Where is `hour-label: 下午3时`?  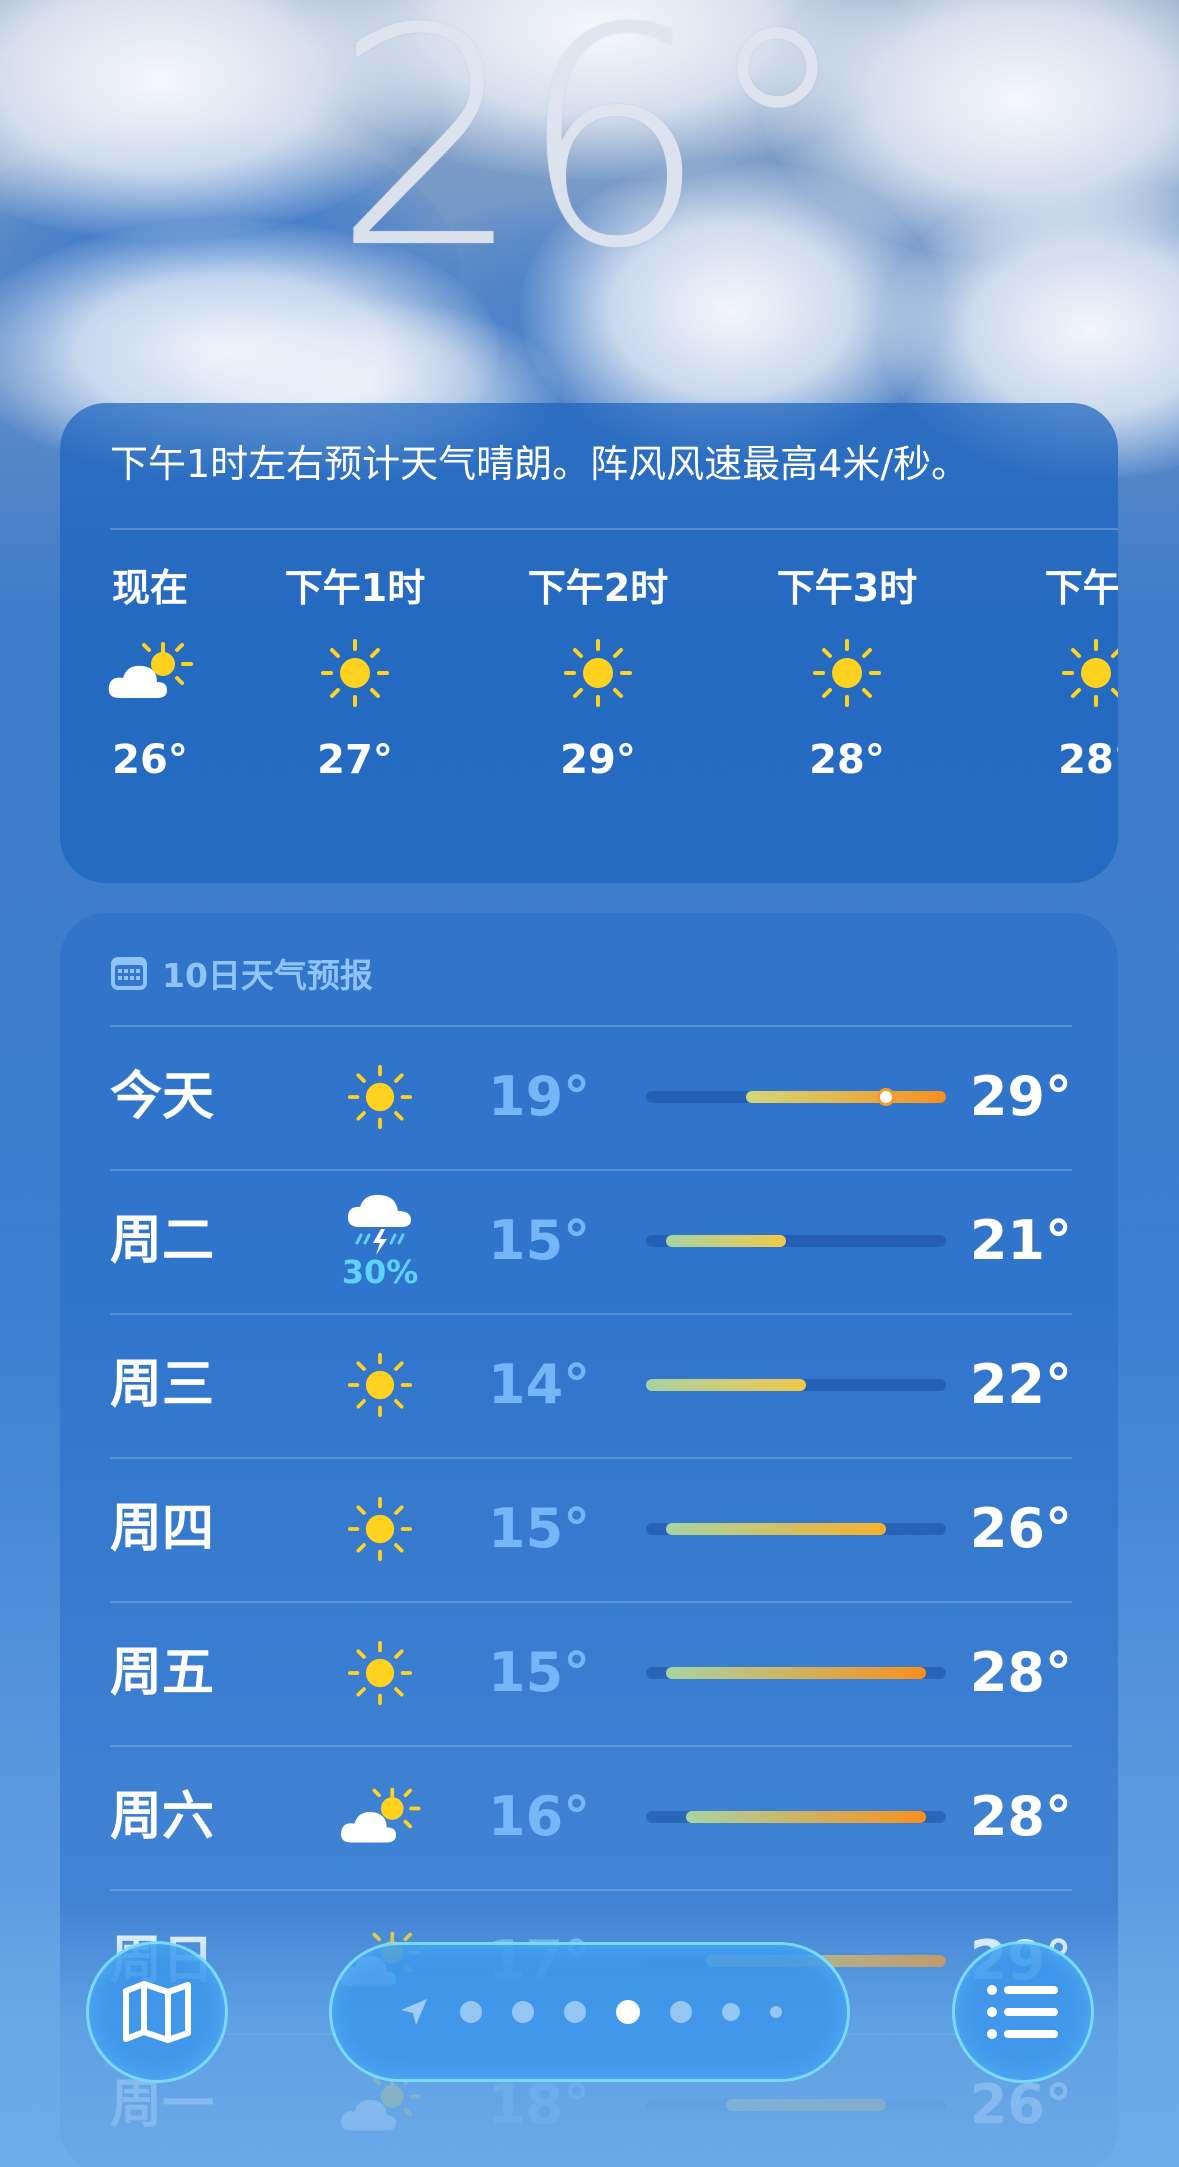 hour-label: 下午3时 is located at coordinates (847, 588).